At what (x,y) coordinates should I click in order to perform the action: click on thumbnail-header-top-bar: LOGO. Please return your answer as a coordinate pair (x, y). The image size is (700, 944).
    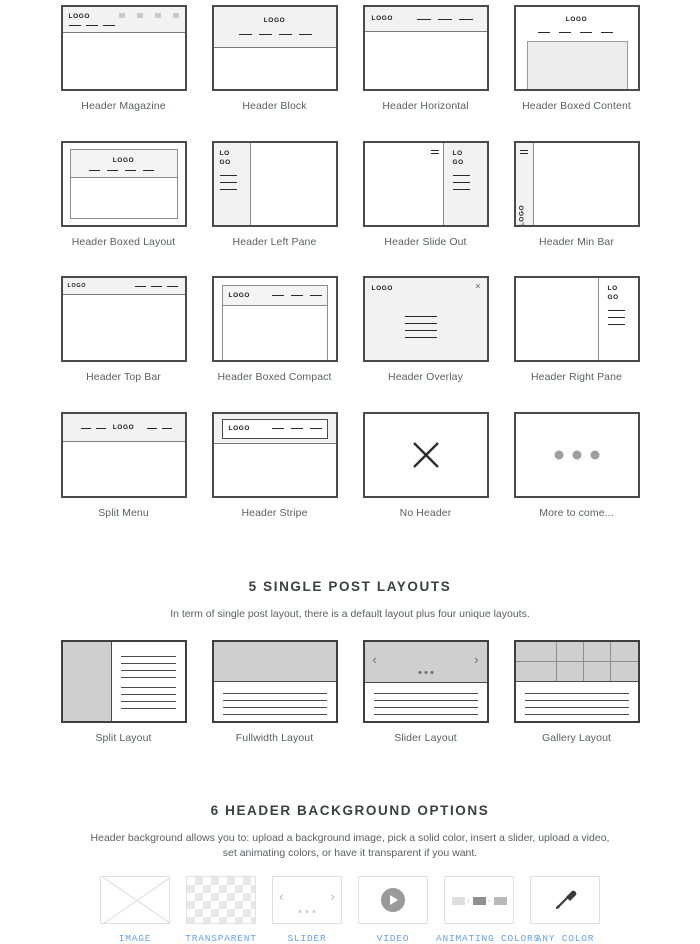
    Looking at the image, I should click on (123, 319).